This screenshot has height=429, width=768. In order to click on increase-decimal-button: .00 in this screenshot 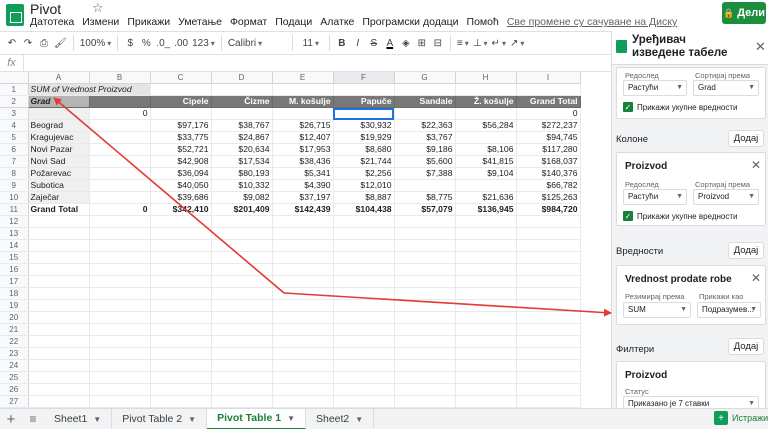, I will do `click(181, 43)`.